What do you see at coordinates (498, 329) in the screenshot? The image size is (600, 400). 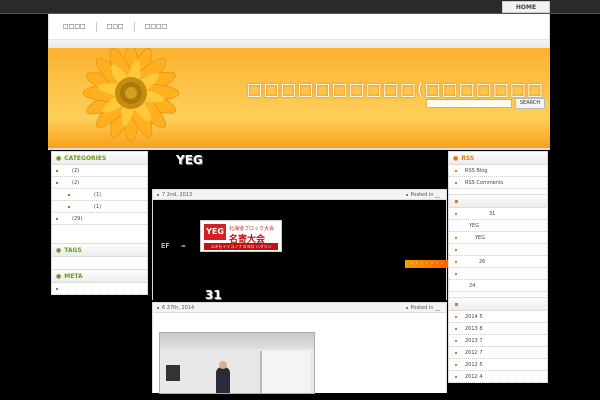 I see `archive-item: 2013 8` at bounding box center [498, 329].